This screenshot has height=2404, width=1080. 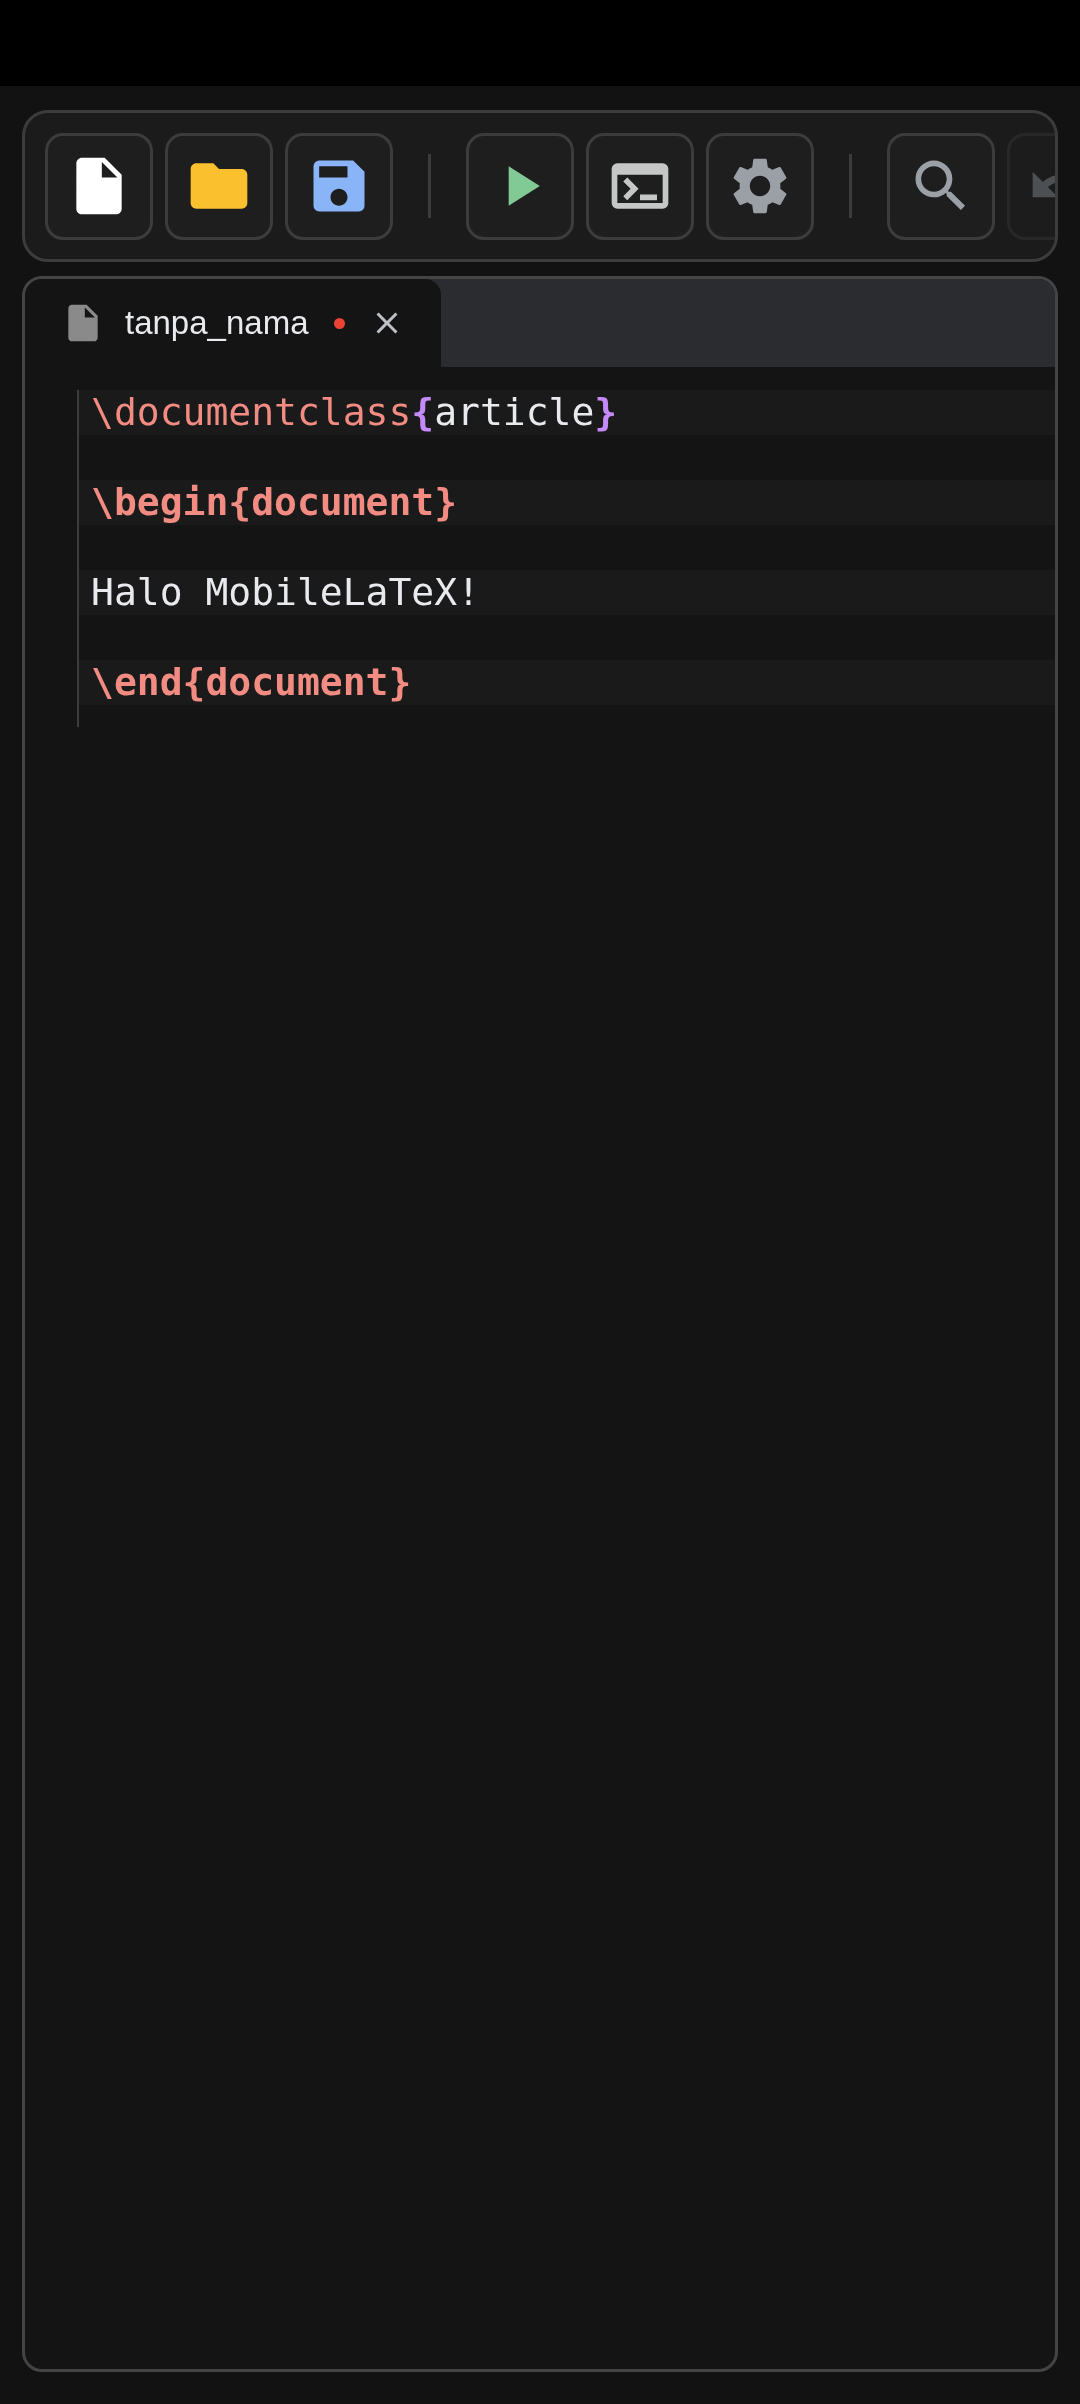 I want to click on code-line: \end{document}, so click(x=251, y=682).